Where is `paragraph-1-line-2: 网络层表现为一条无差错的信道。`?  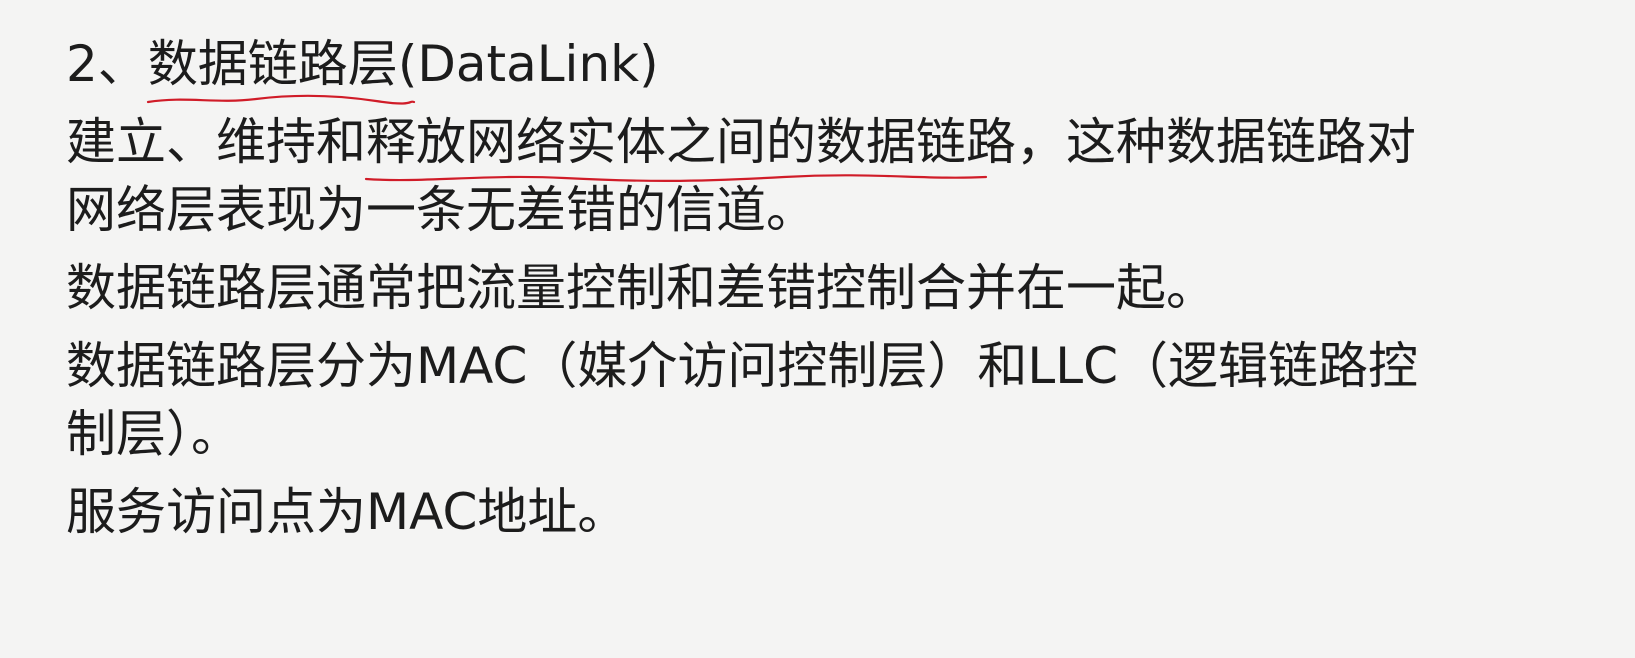 paragraph-1-line-2: 网络层表现为一条无差错的信道。 is located at coordinates (441, 210).